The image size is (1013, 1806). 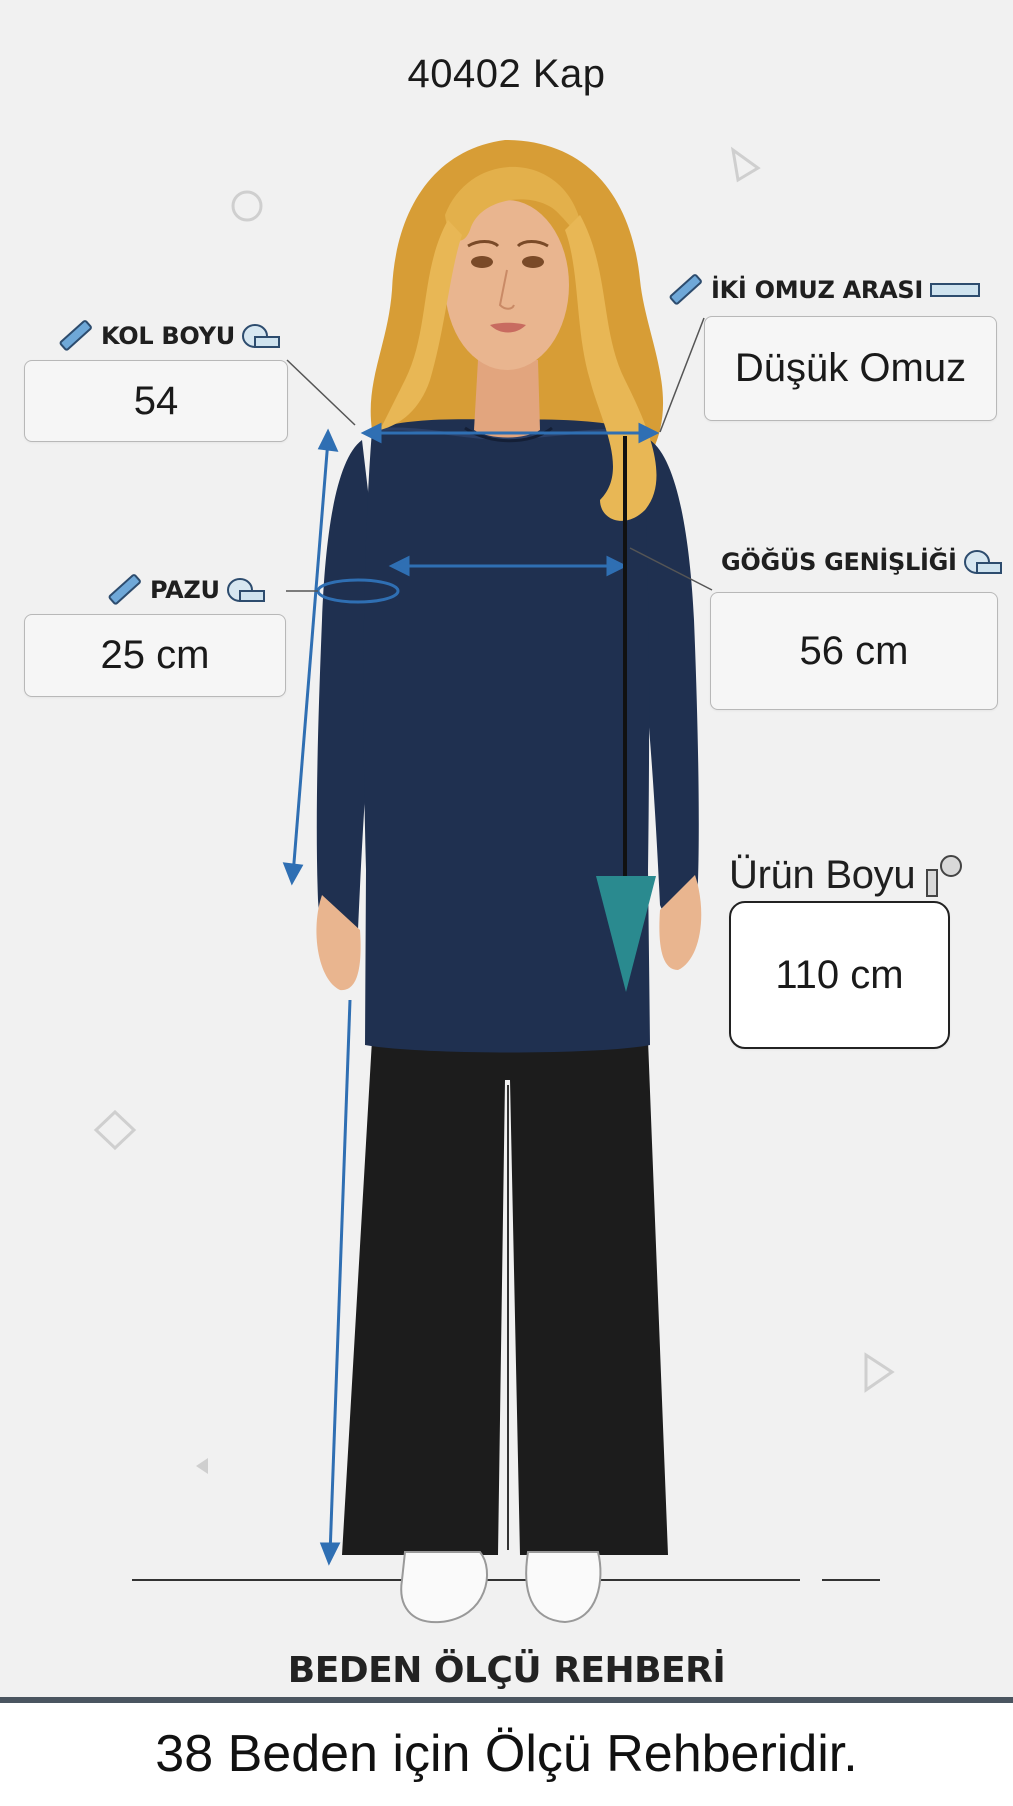 What do you see at coordinates (817, 290) in the screenshot?
I see `iki-omuz-text: İKİ OMUZ ARASI` at bounding box center [817, 290].